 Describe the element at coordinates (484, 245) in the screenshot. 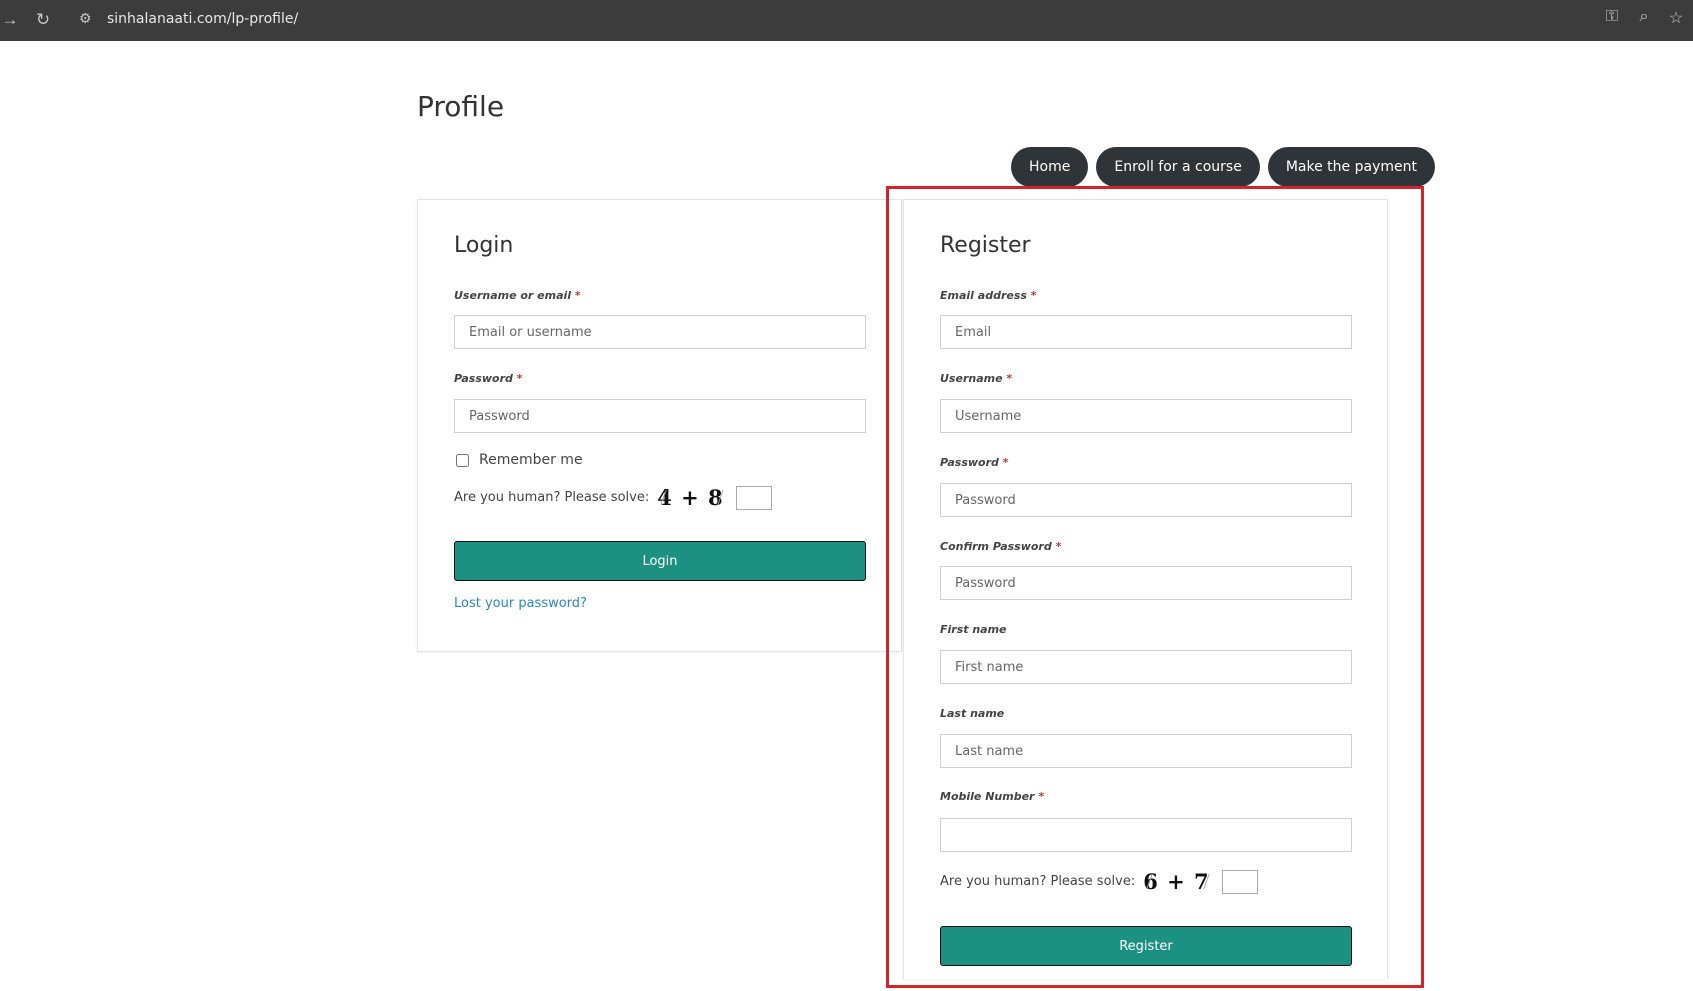

I see `login-title: Login` at that location.